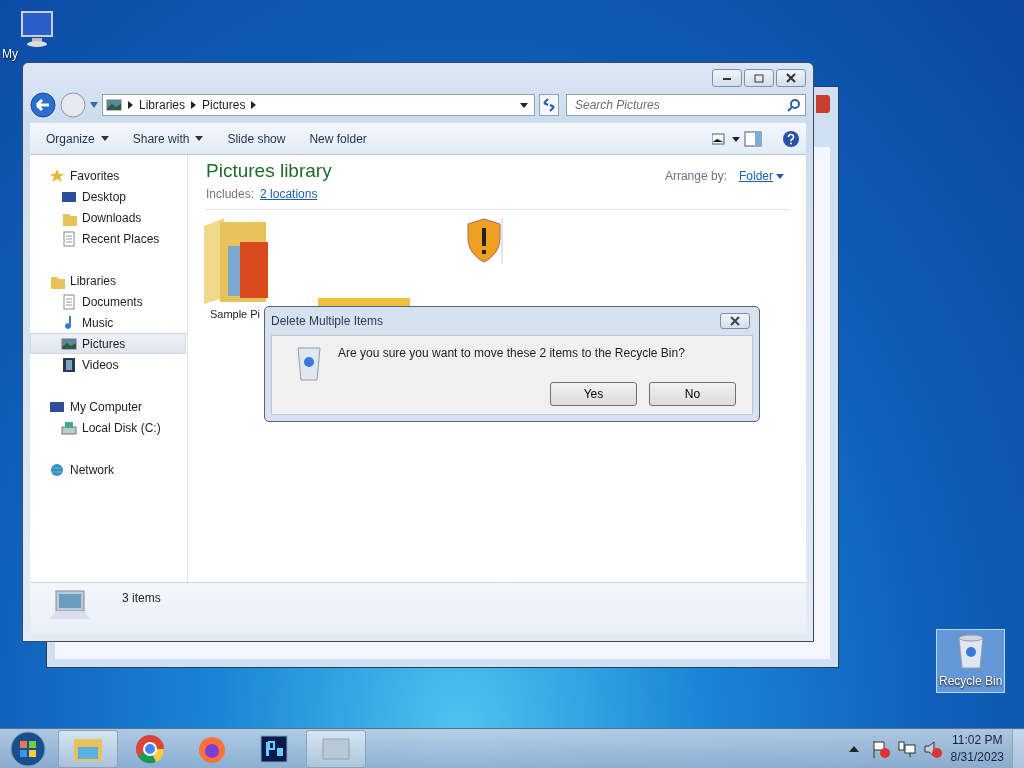 The width and height of the screenshot is (1024, 768). What do you see at coordinates (512, 353) in the screenshot?
I see `dialog-message: Are you sure you want to move these 2 items to the Recycle Bin?` at bounding box center [512, 353].